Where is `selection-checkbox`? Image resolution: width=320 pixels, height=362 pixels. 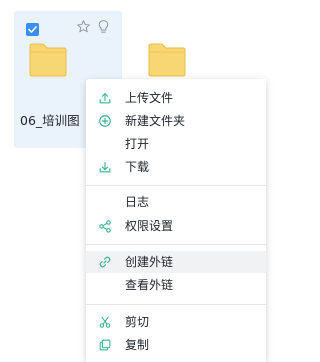
selection-checkbox is located at coordinates (32, 29).